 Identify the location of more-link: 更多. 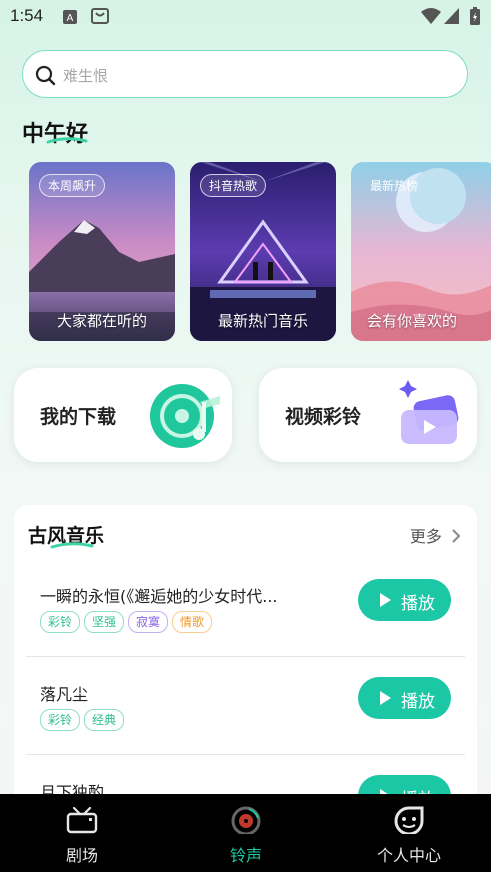
(435, 535).